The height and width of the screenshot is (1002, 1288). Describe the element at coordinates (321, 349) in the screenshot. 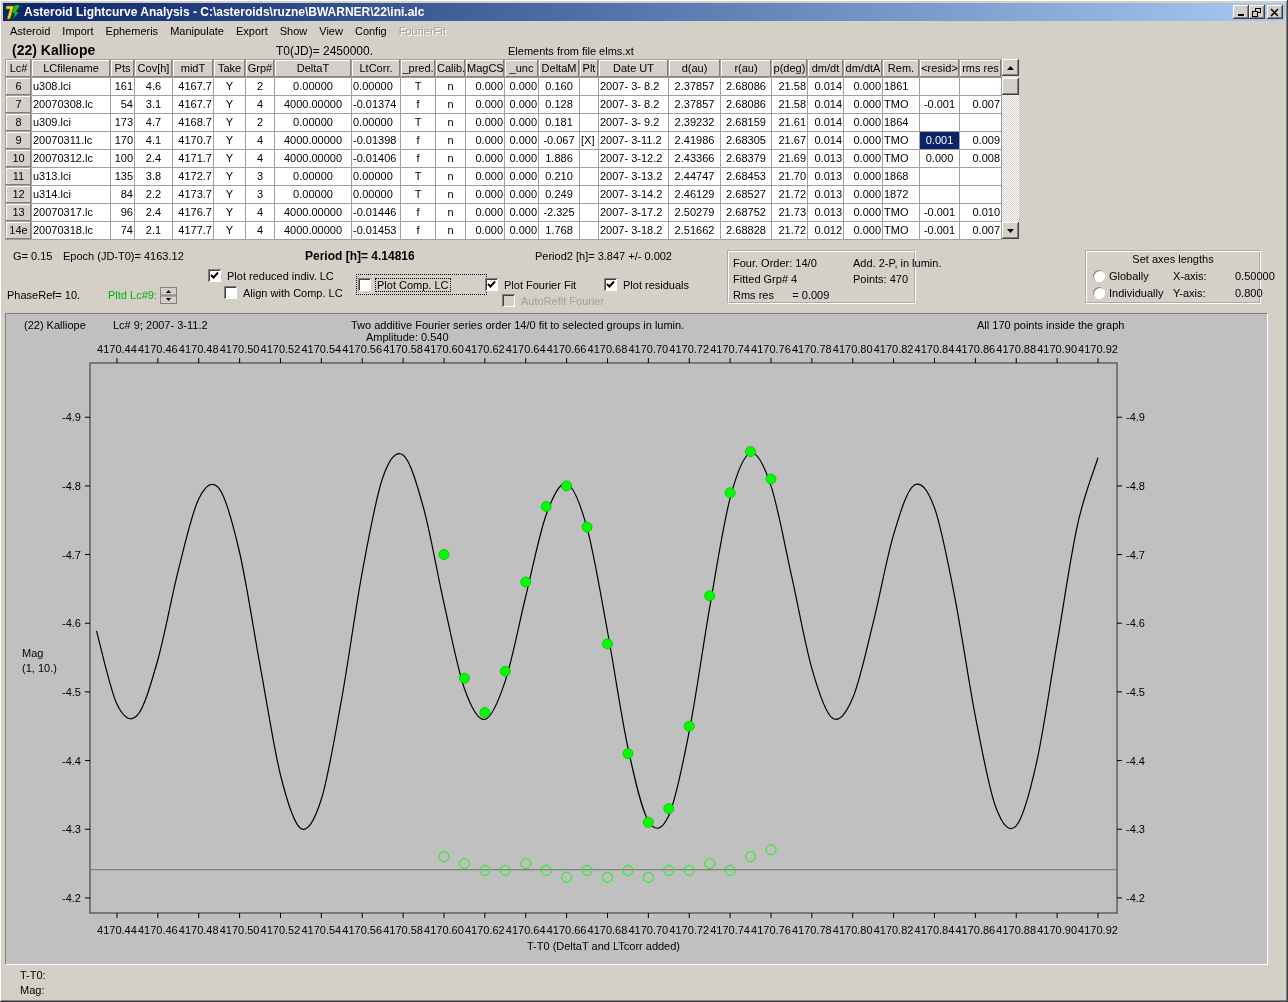

I see `tick-label: 4170.54` at that location.